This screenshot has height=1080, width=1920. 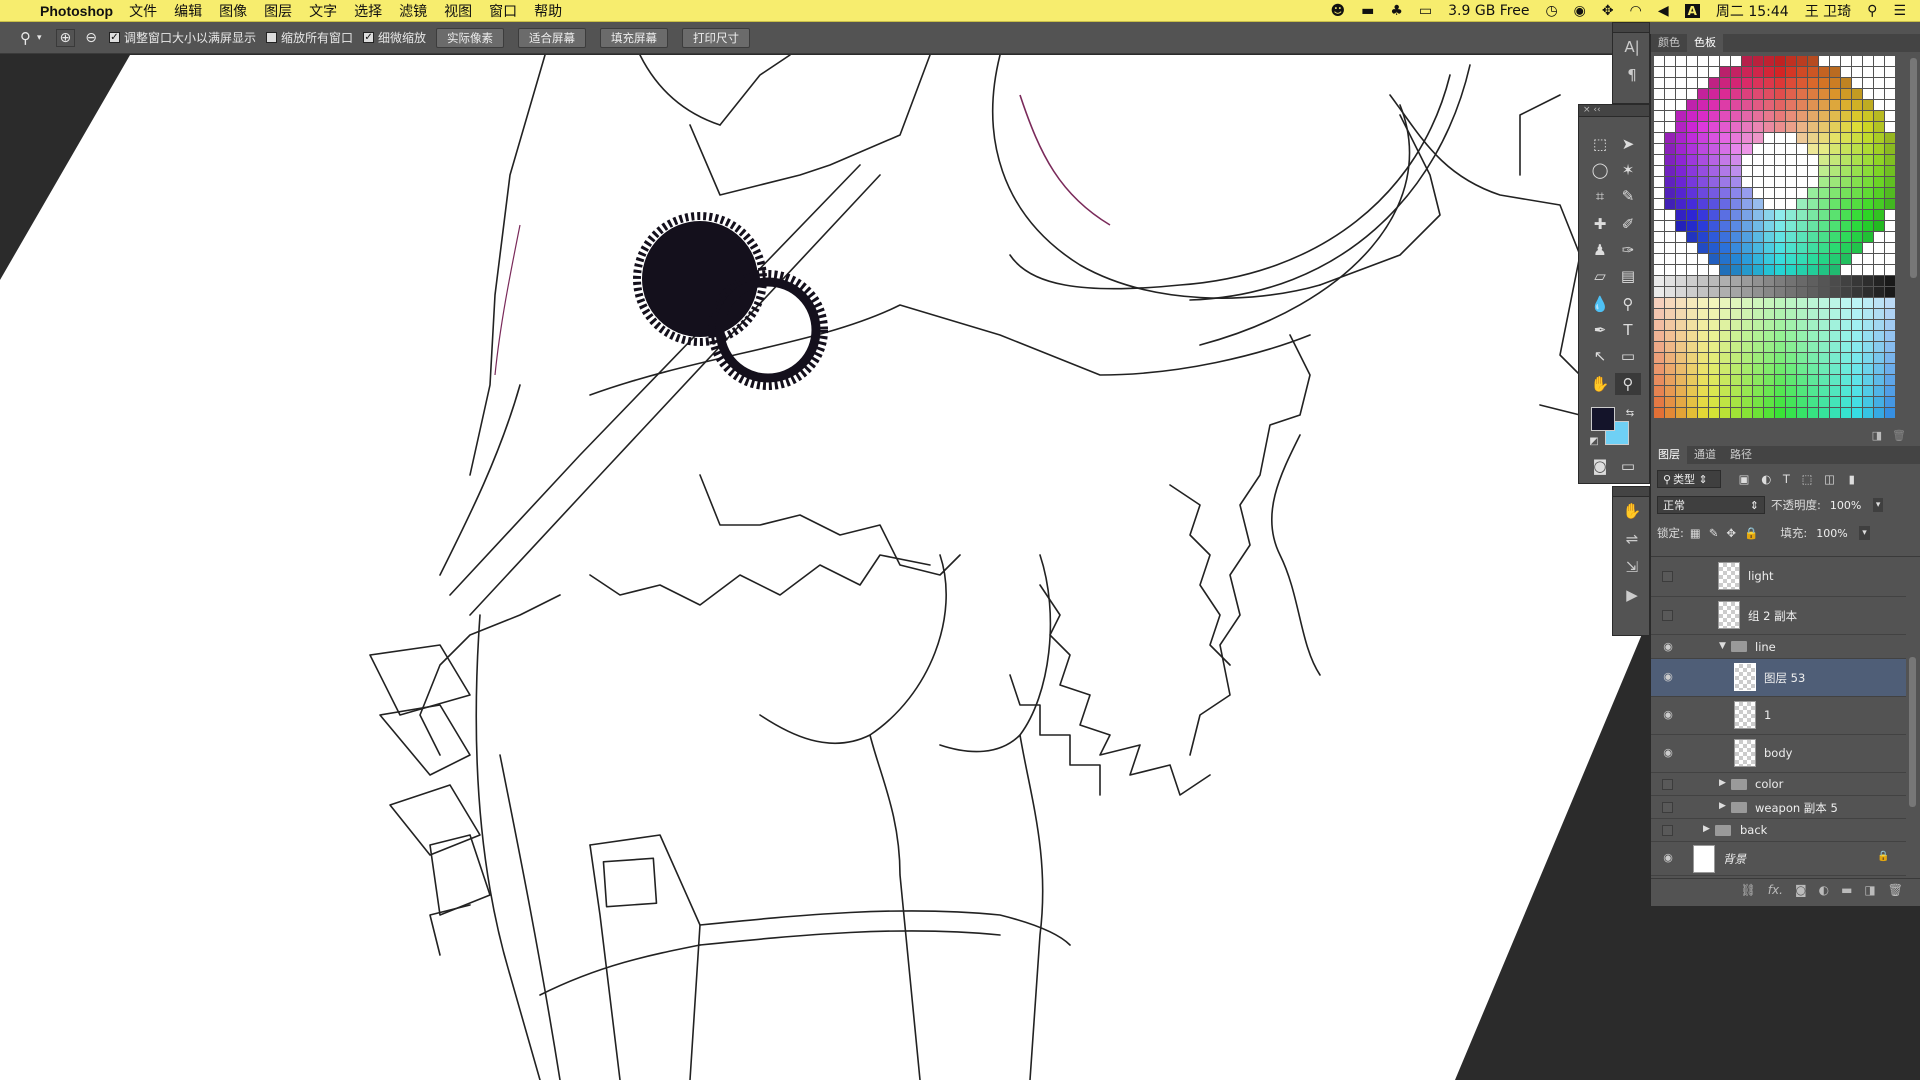 What do you see at coordinates (1722, 783) in the screenshot?
I see `group-collapsed-triangle-icon: ▶` at bounding box center [1722, 783].